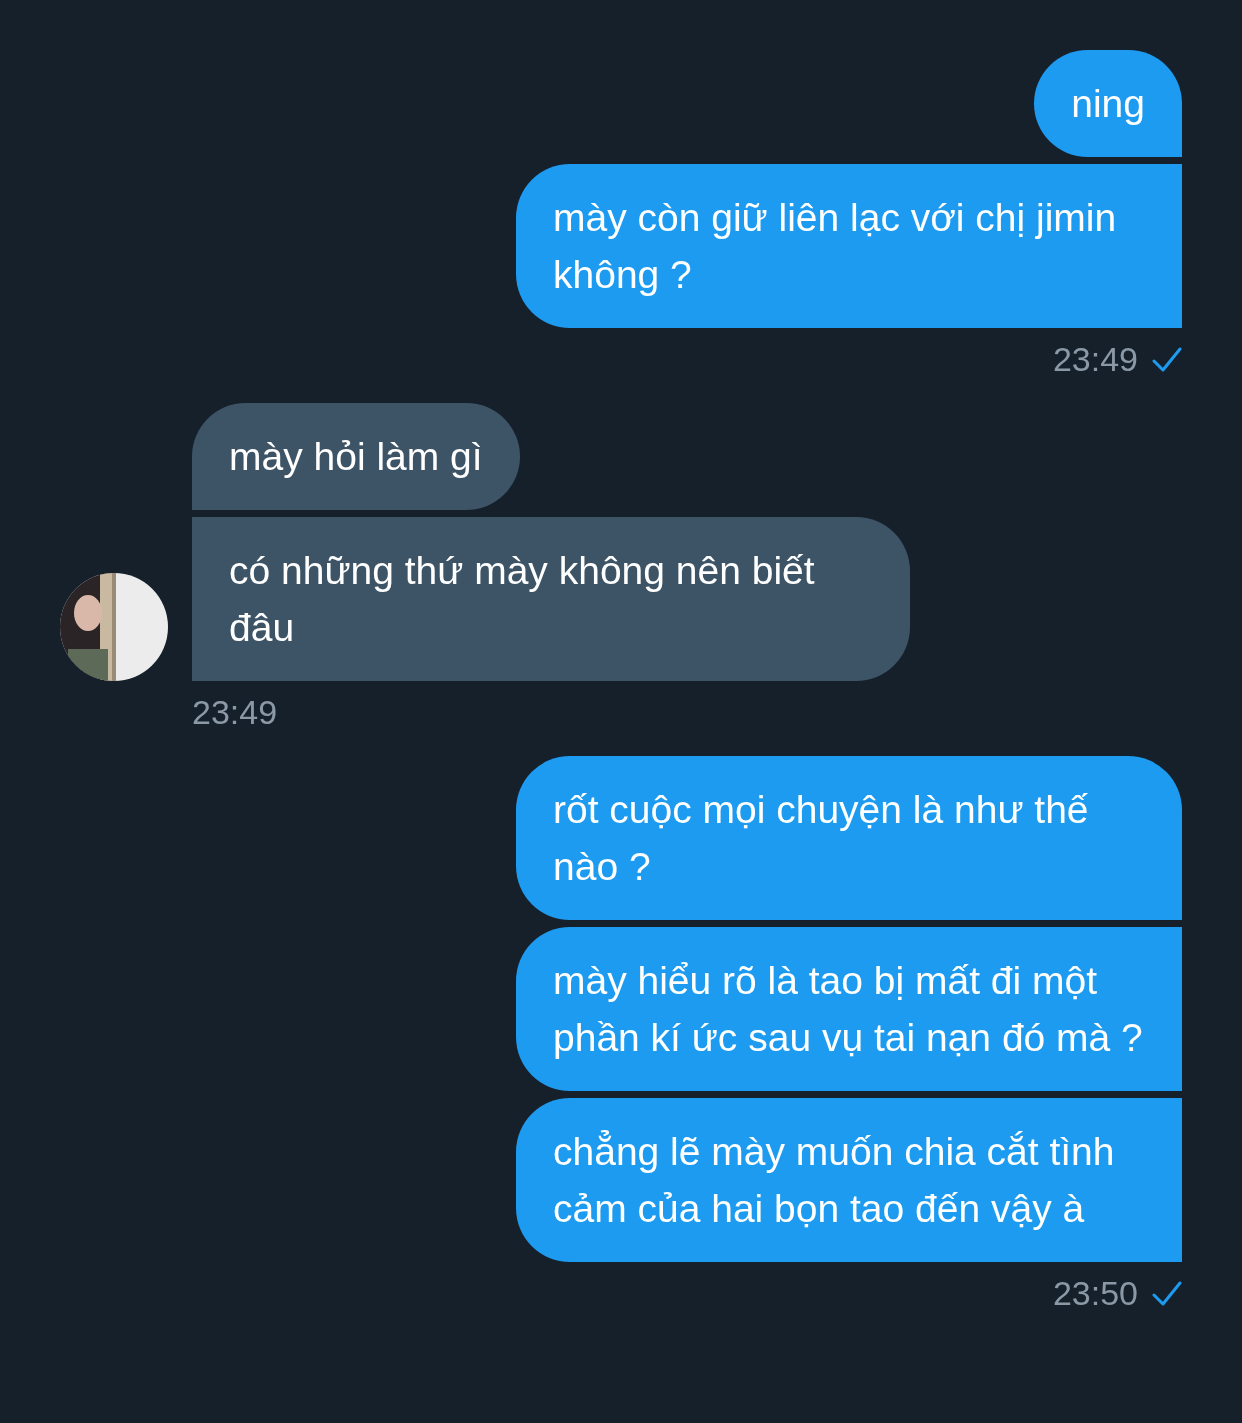 The image size is (1242, 1423). I want to click on message-bubble: chẳng lẽ mày muốn chia cắt tình cảm của hai bọn tao đến vậy à, so click(849, 1180).